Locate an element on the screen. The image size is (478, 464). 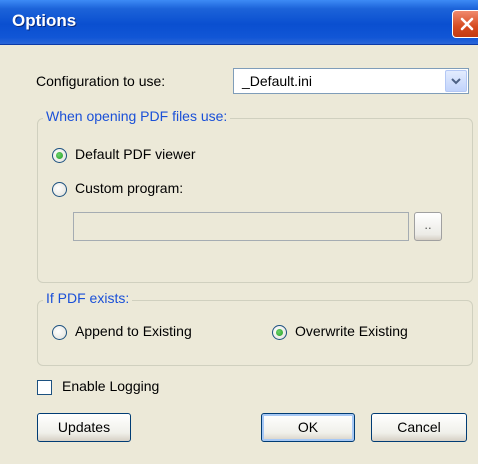
cancel-button: Cancel is located at coordinates (419, 427).